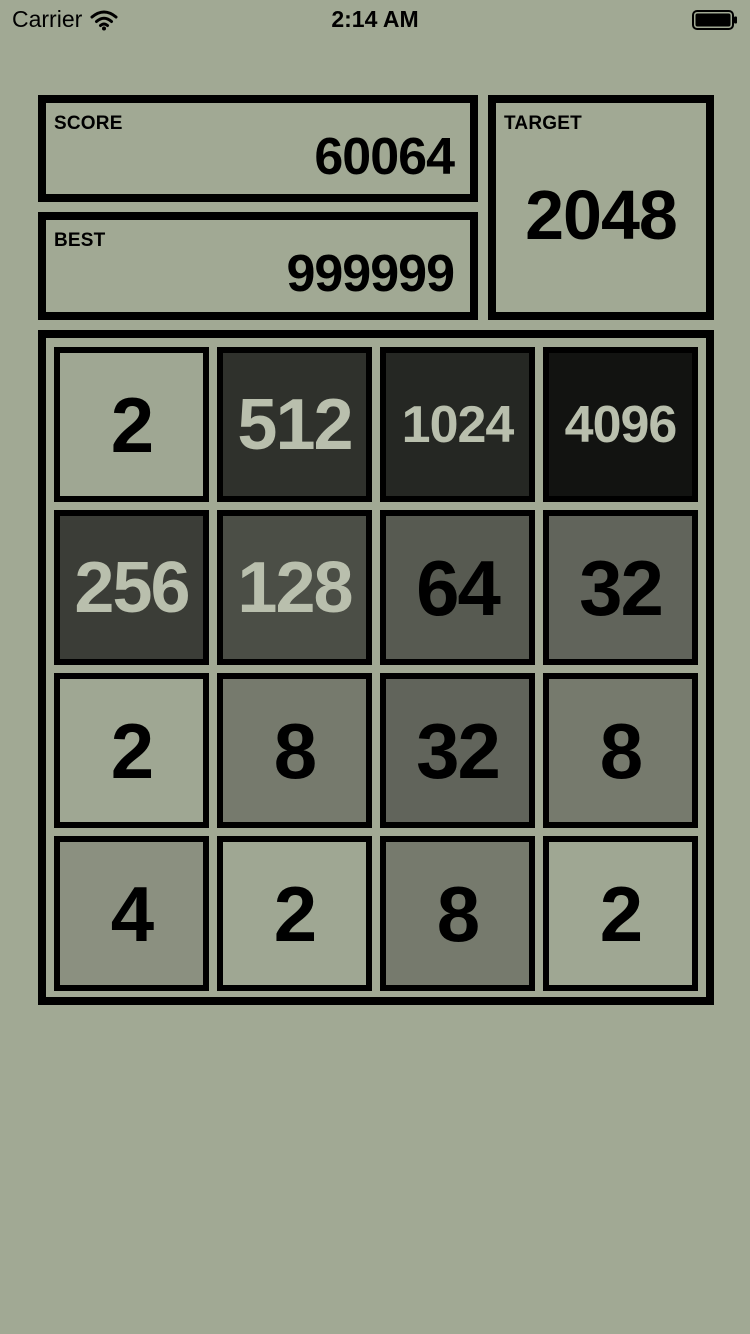  Describe the element at coordinates (601, 215) in the screenshot. I see `target-value: 2048` at that location.